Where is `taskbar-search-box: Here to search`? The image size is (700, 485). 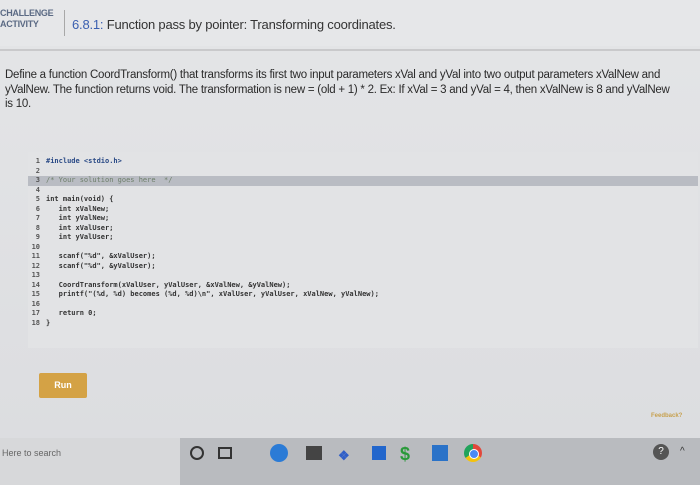
taskbar-search-box: Here to search is located at coordinates (90, 461).